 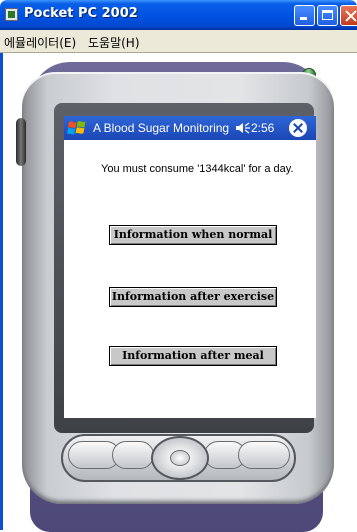 What do you see at coordinates (327, 15) in the screenshot?
I see `maximize-button` at bounding box center [327, 15].